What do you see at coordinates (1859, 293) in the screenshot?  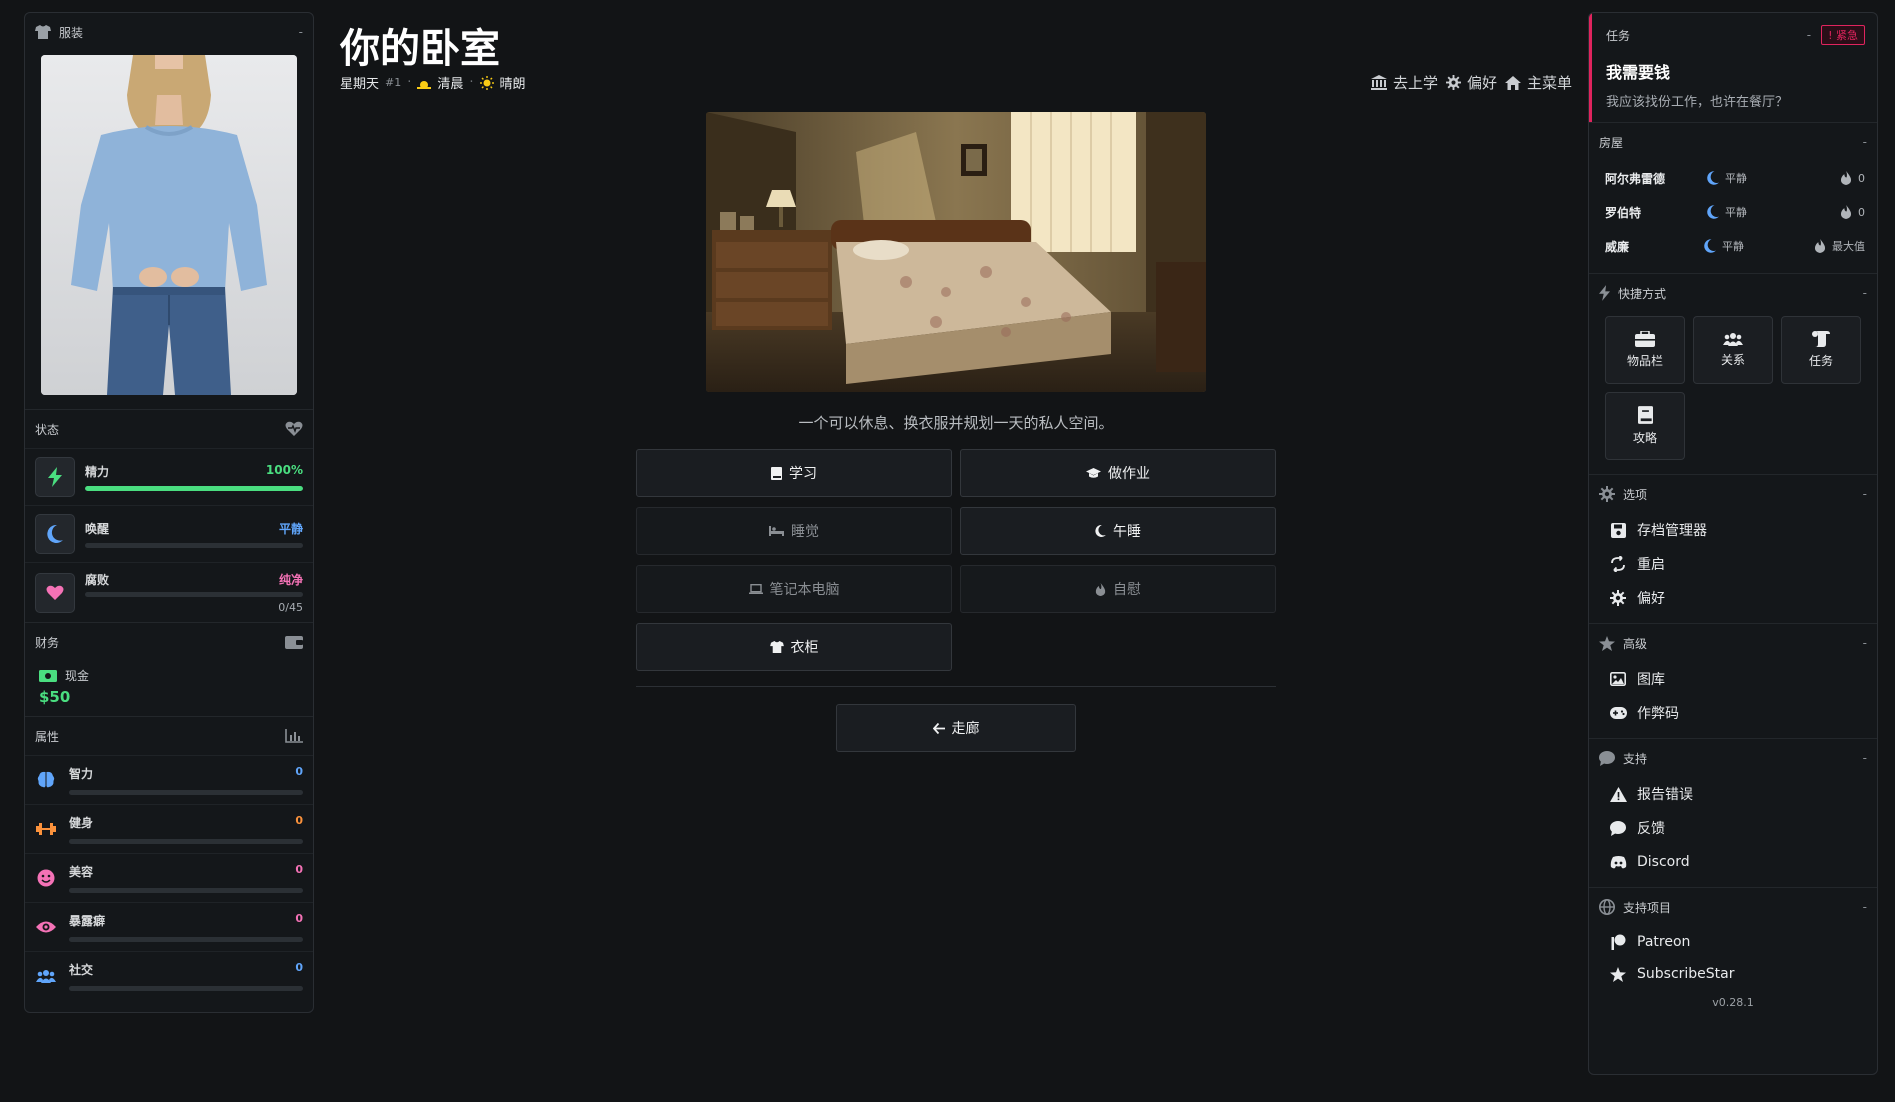 I see `shortcuts-collapse-button: -` at bounding box center [1859, 293].